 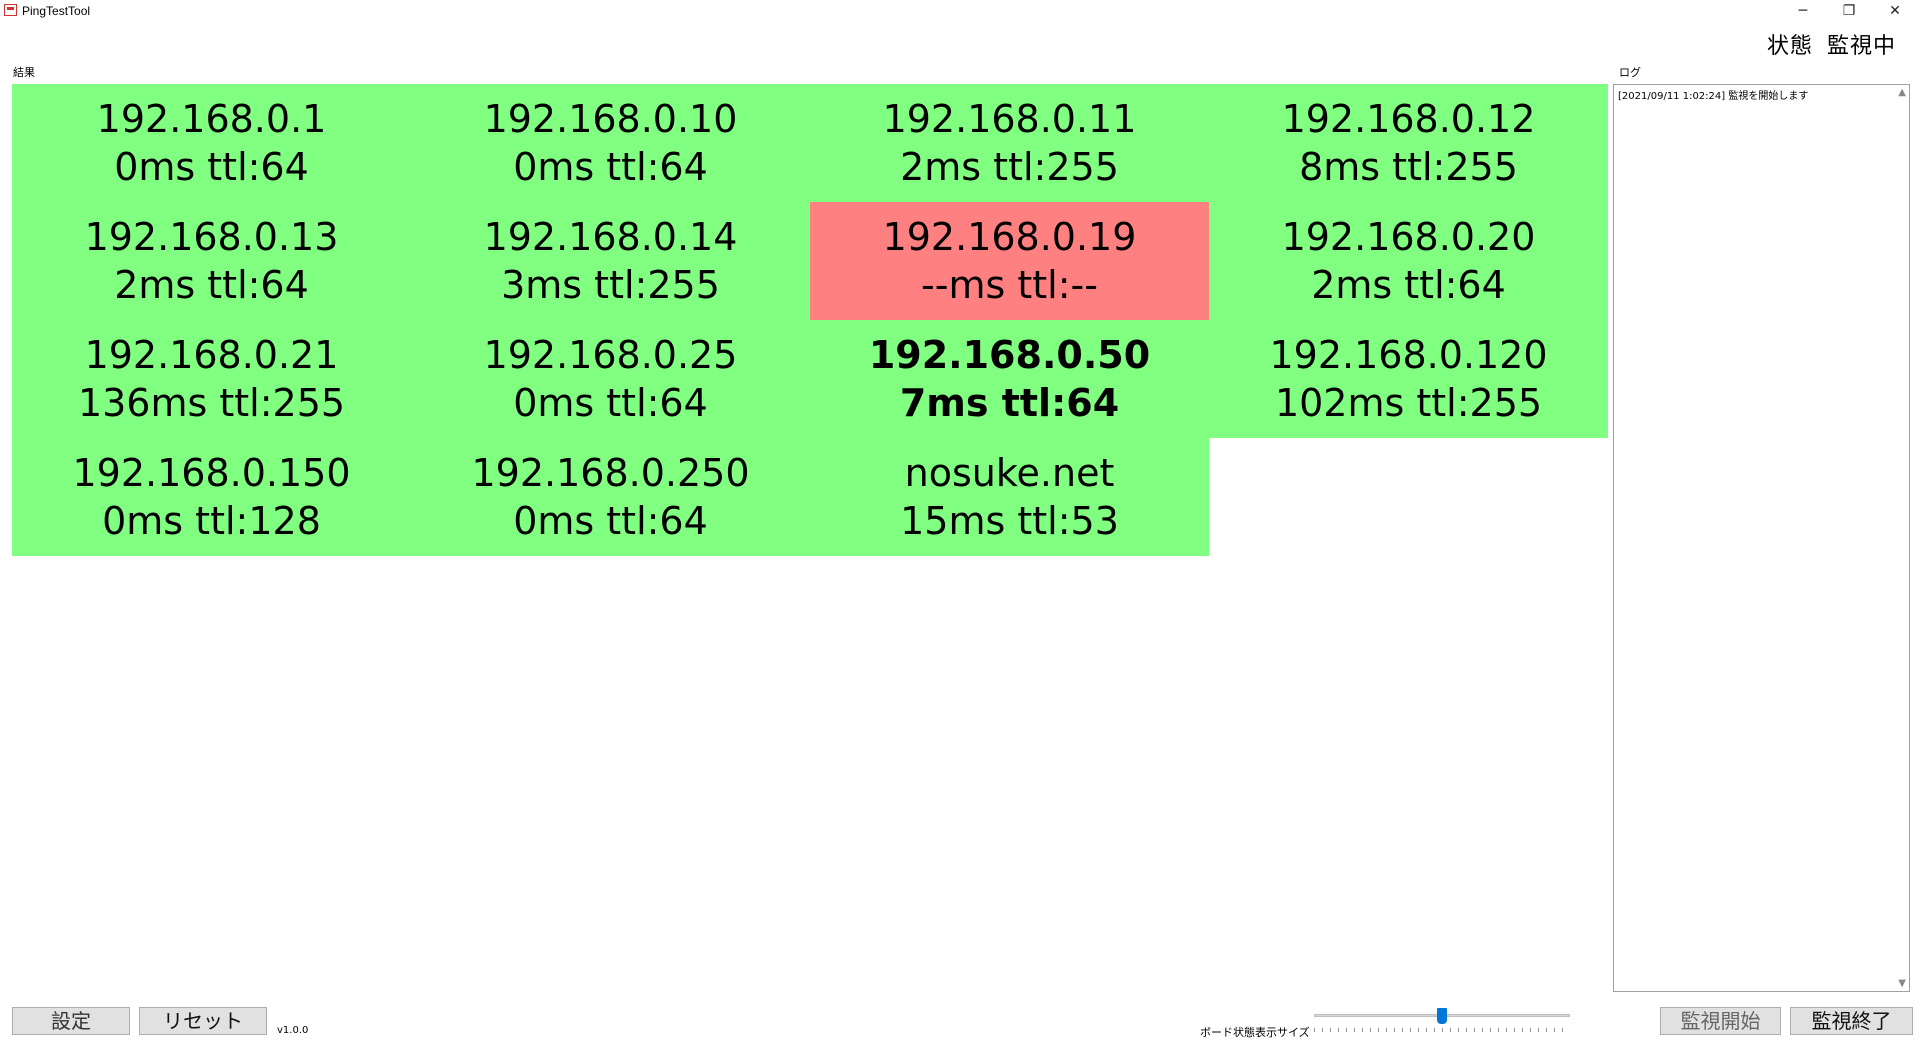 I want to click on host-tile: 192.168.0.1 0ms ttl:64, so click(x=211, y=143).